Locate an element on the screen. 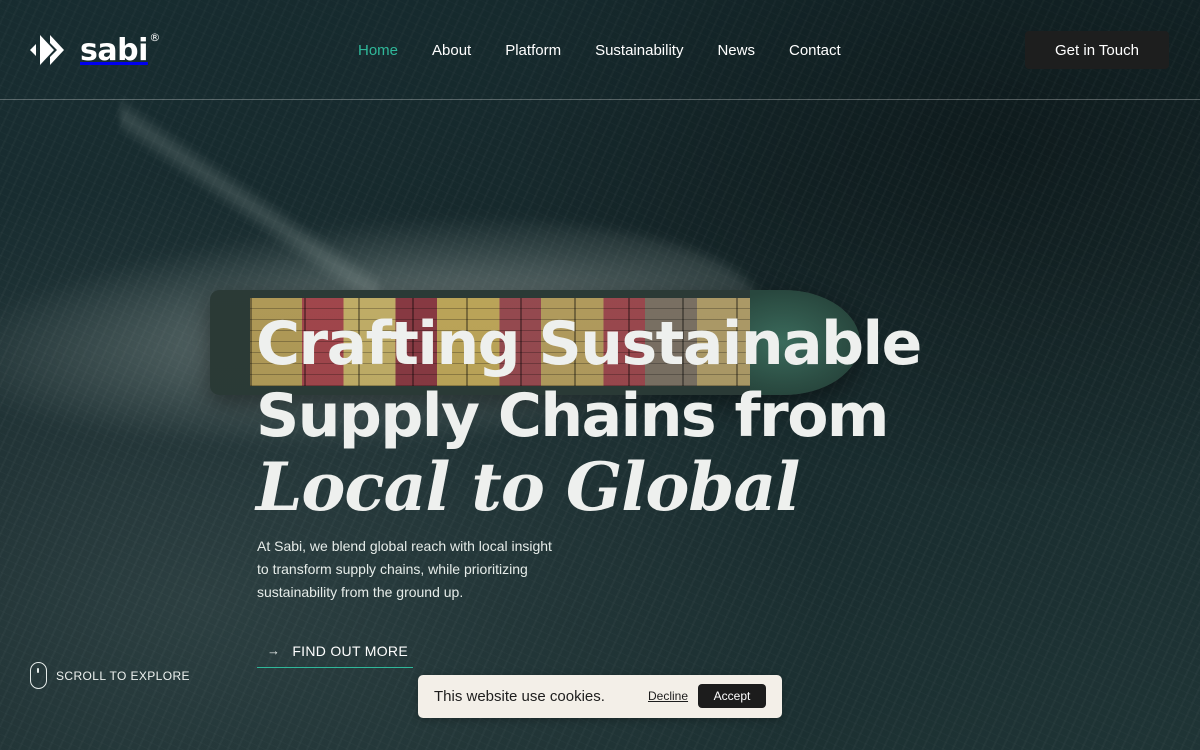 The image size is (1200, 750). logo: sabi ® is located at coordinates (95, 50).